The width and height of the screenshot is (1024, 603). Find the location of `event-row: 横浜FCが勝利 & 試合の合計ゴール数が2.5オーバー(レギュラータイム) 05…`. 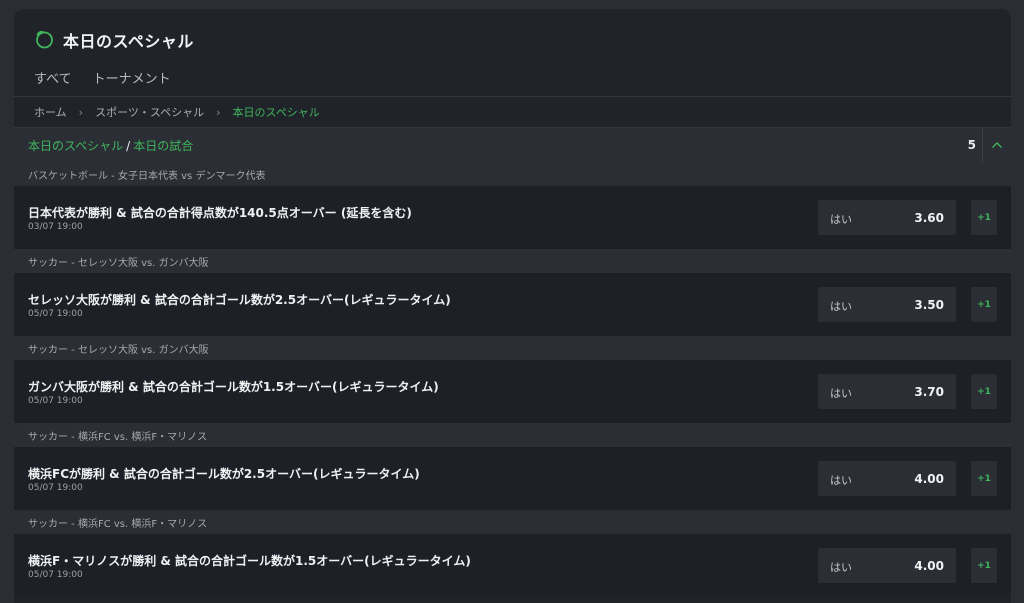

event-row: 横浜FCが勝利 & 試合の合計ゴール数が2.5オーバー(レギュラータイム) 05… is located at coordinates (512, 478).